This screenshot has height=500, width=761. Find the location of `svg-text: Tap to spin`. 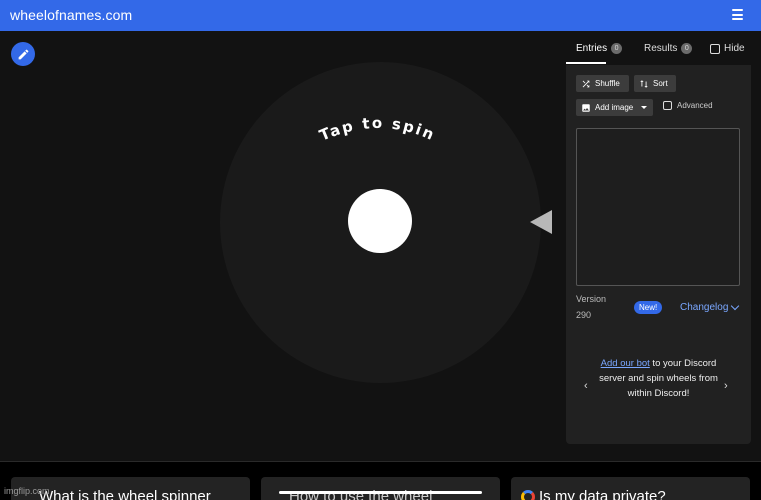

svg-text: Tap to spin is located at coordinates (378, 129).